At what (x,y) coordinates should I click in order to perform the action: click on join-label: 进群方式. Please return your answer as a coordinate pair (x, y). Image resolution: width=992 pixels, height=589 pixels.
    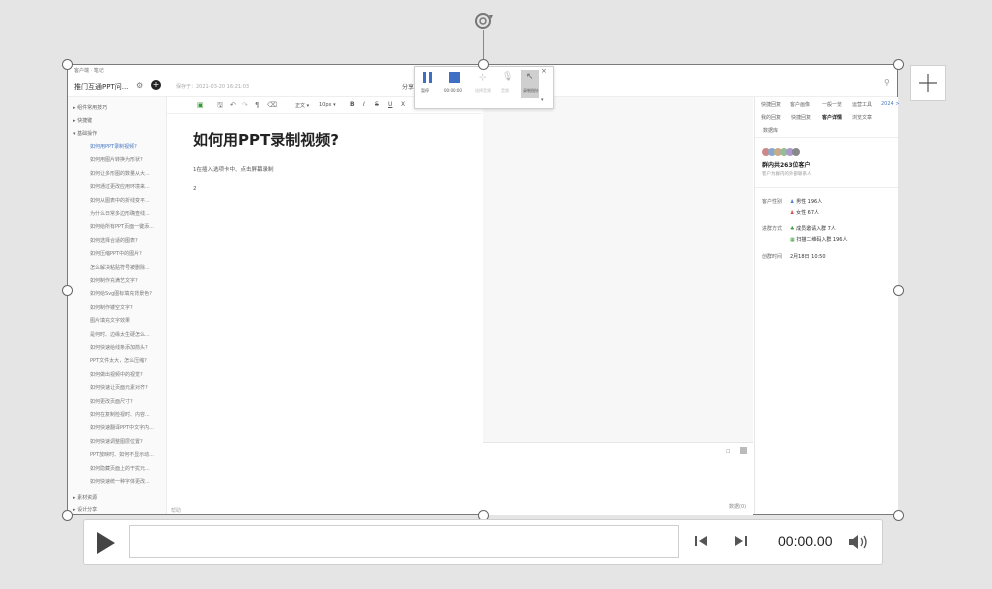
    Looking at the image, I should click on (772, 229).